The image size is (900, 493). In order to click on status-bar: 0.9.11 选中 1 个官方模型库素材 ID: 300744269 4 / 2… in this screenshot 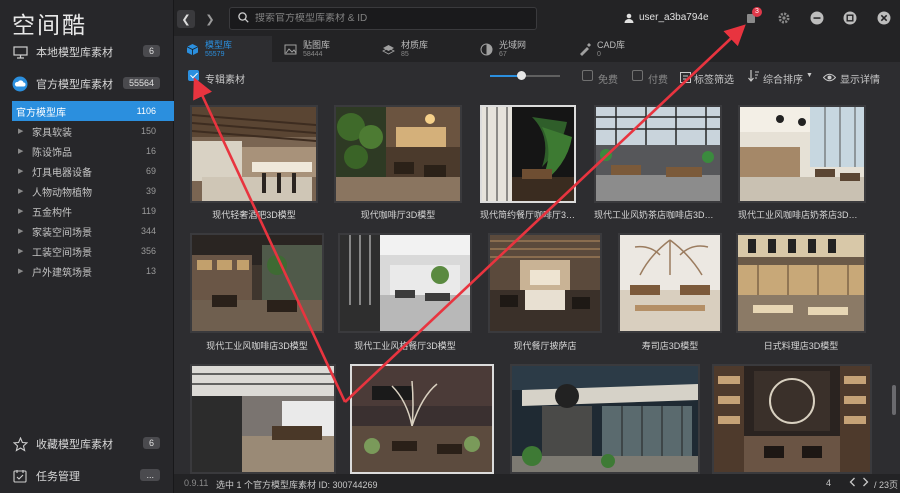, I will do `click(537, 483)`.